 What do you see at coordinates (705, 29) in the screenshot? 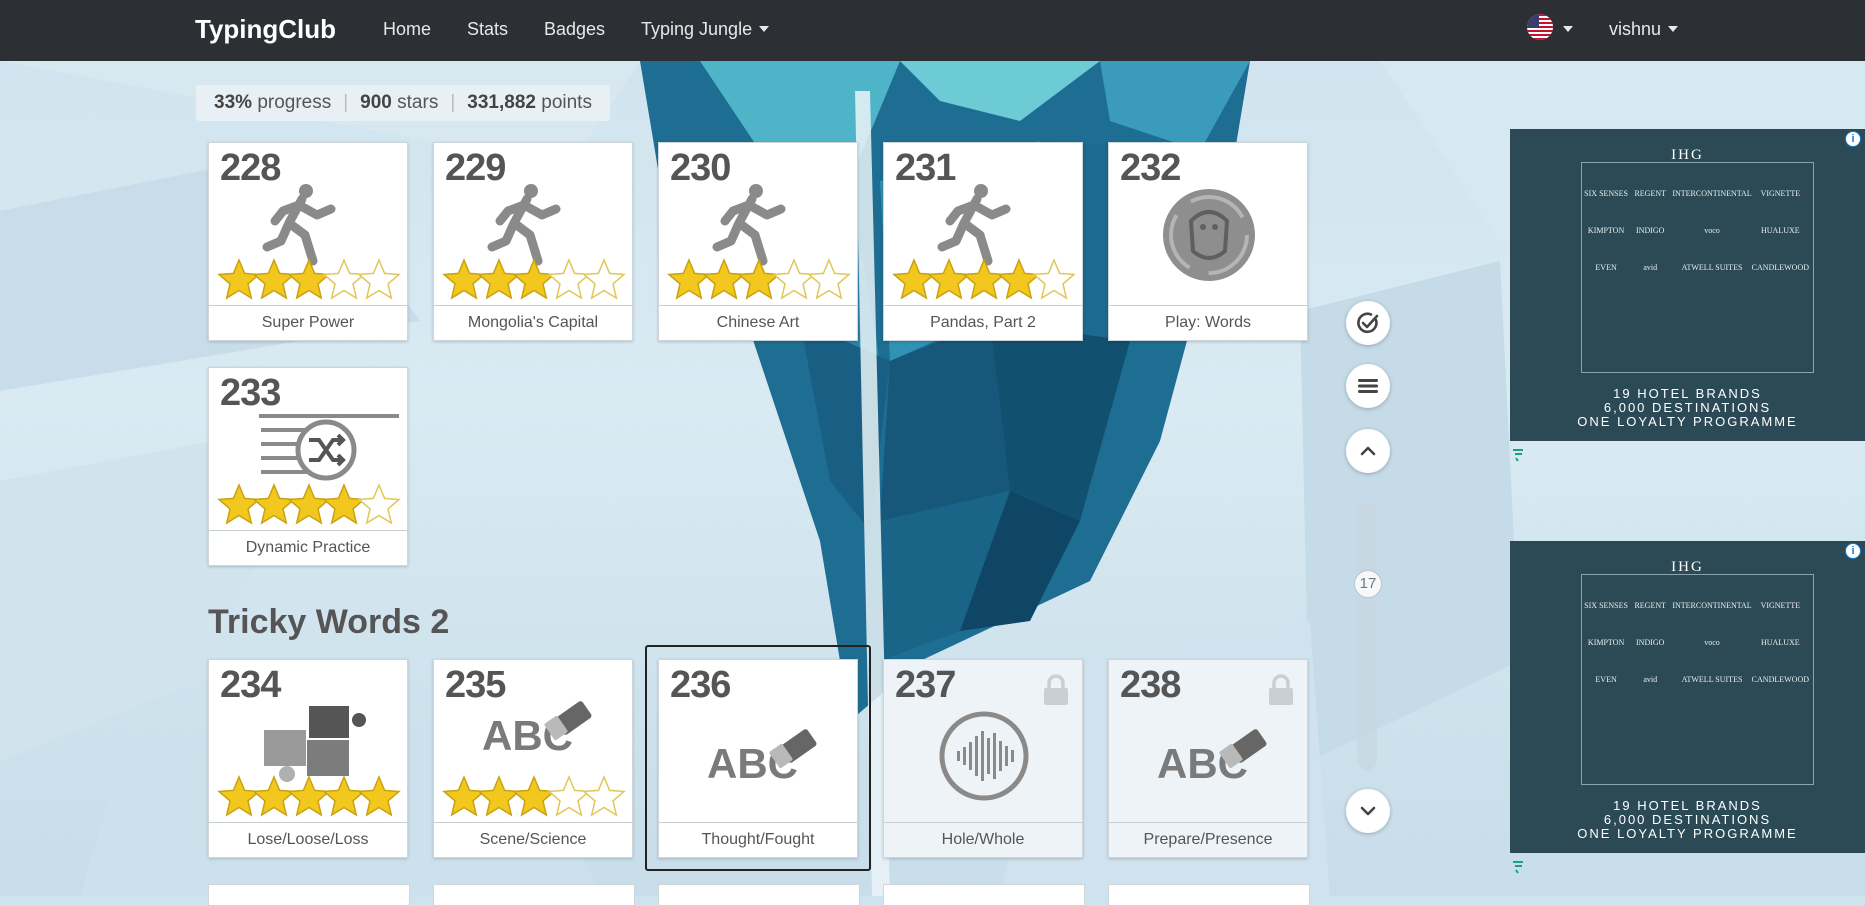
I see `nav-typing-jungle-dropdown: Typing Jungle` at bounding box center [705, 29].